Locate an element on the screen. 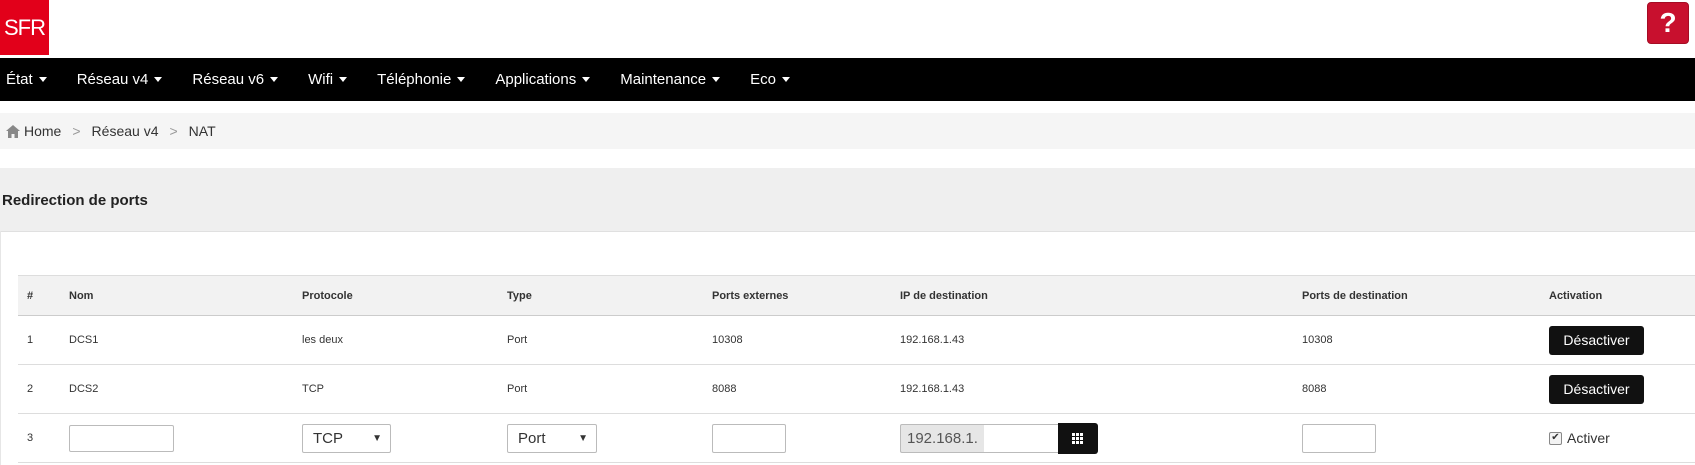  cell-nom: DCS2 is located at coordinates (84, 389).